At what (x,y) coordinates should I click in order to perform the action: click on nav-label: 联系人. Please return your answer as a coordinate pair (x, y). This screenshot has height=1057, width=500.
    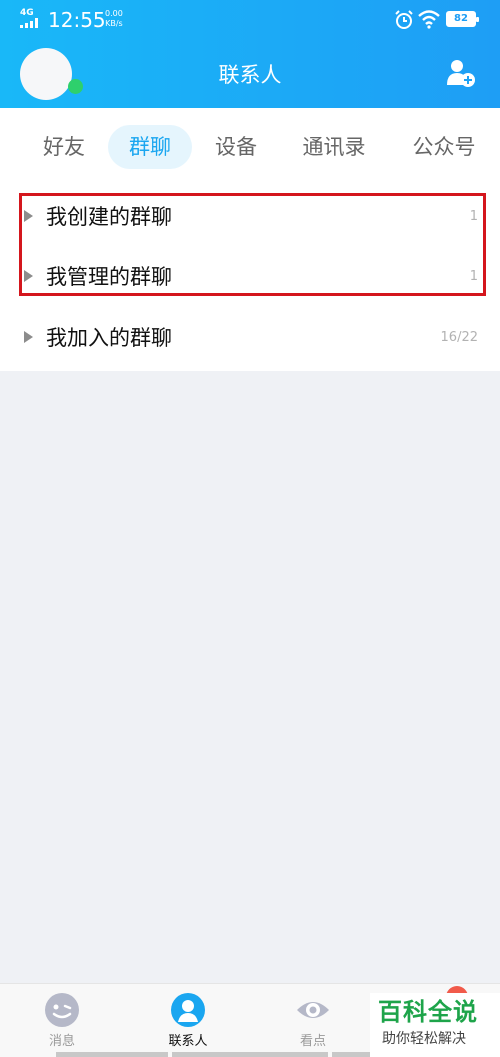
    Looking at the image, I should click on (188, 1041).